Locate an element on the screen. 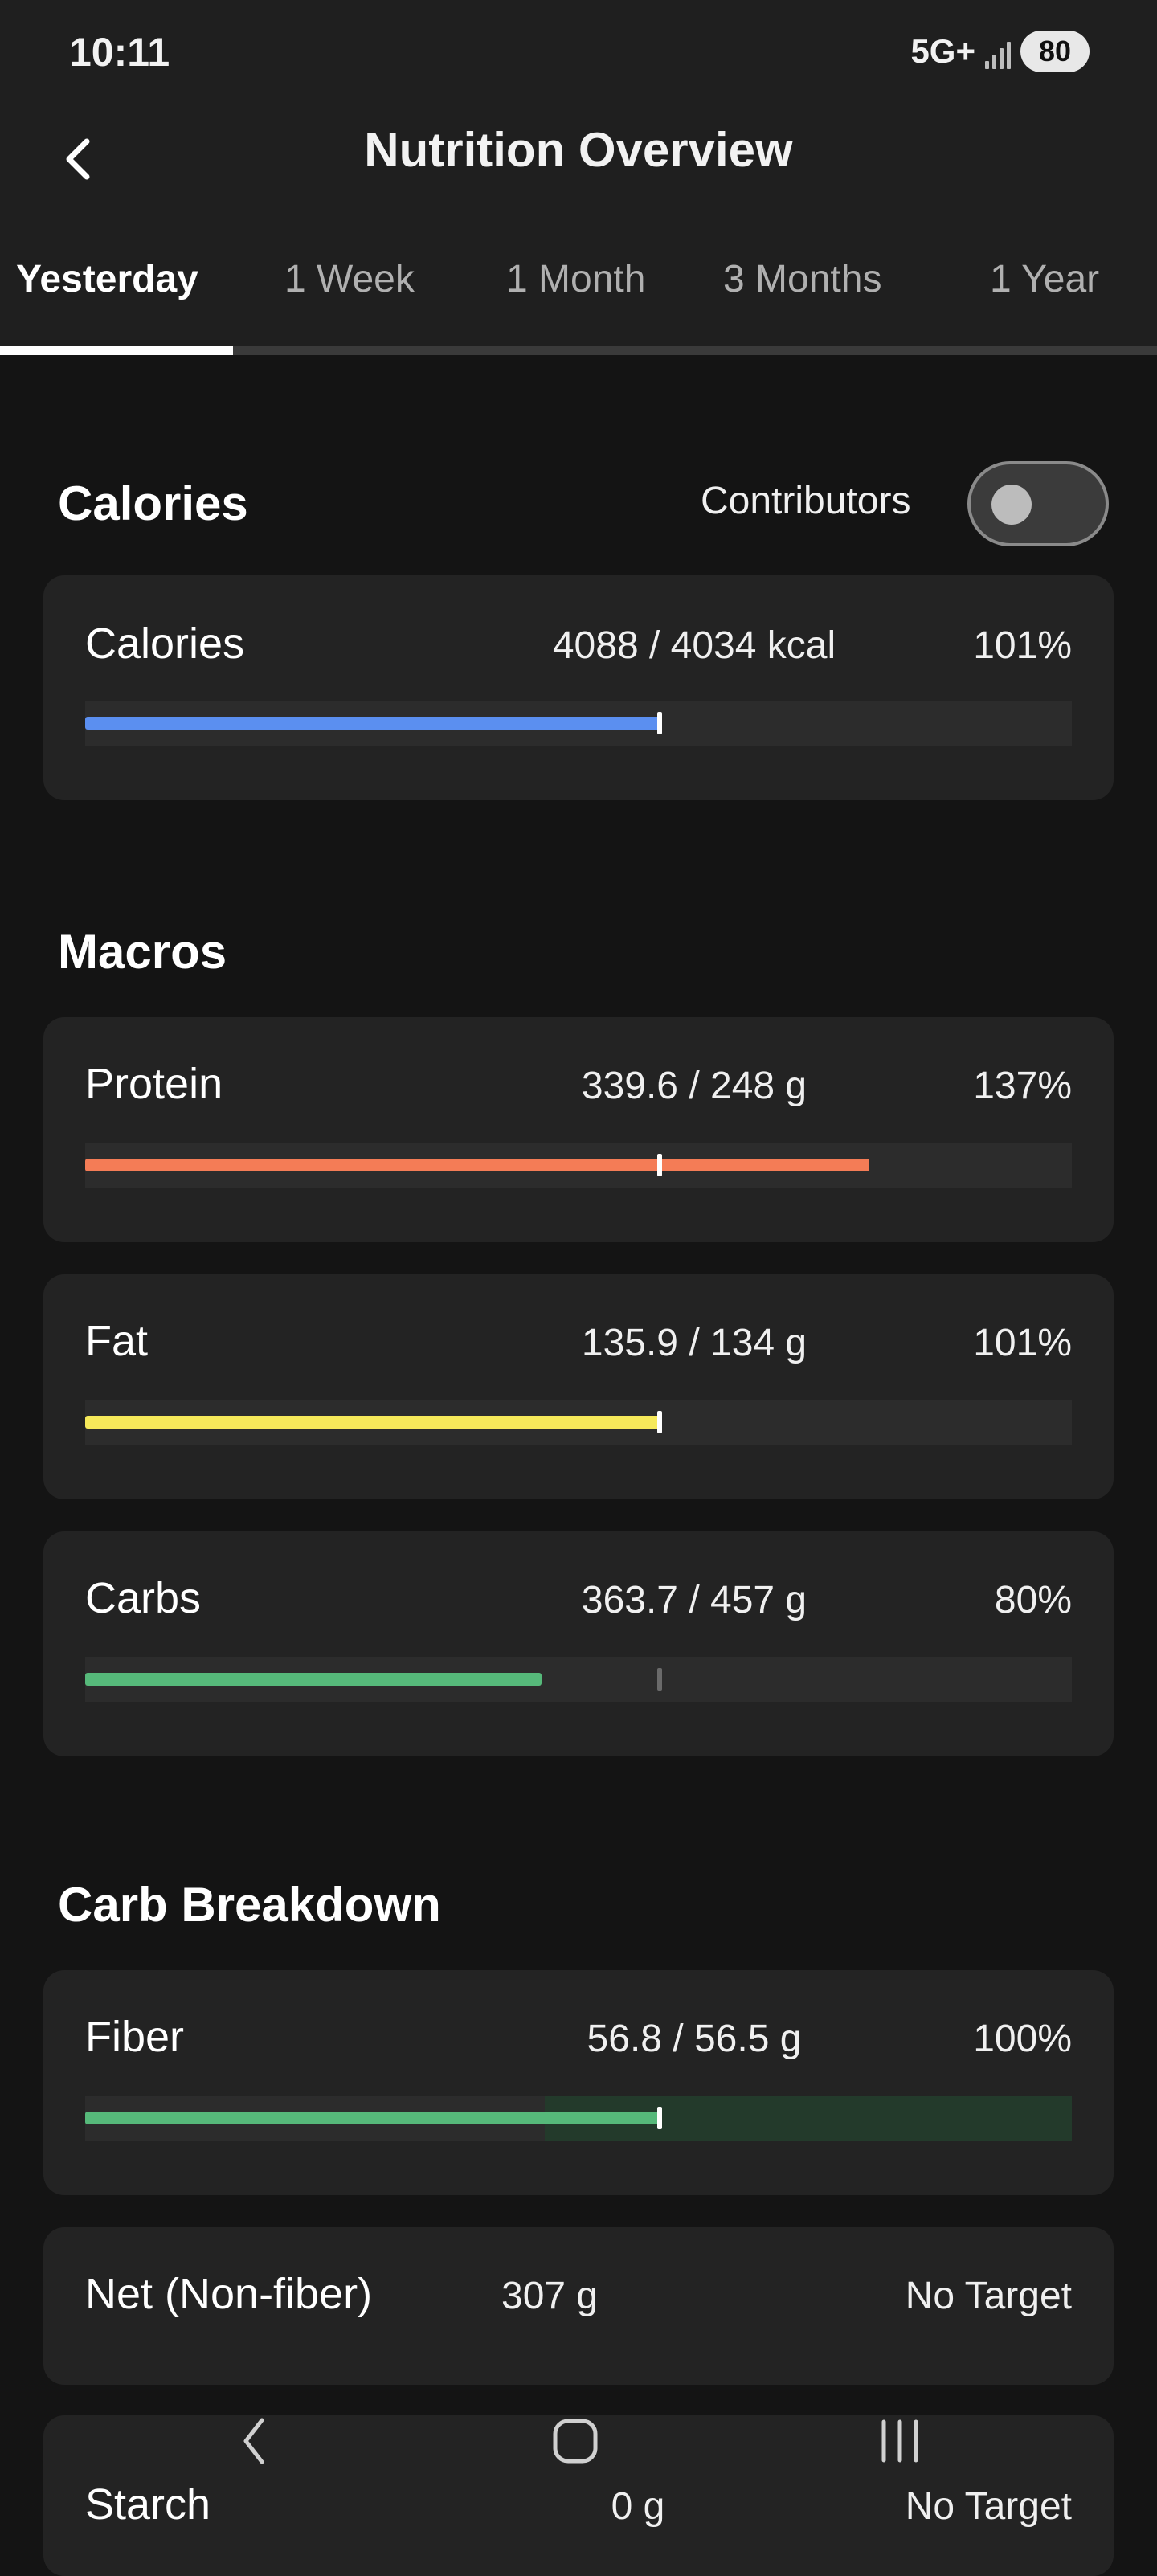  nav-home-button is located at coordinates (575, 2441).